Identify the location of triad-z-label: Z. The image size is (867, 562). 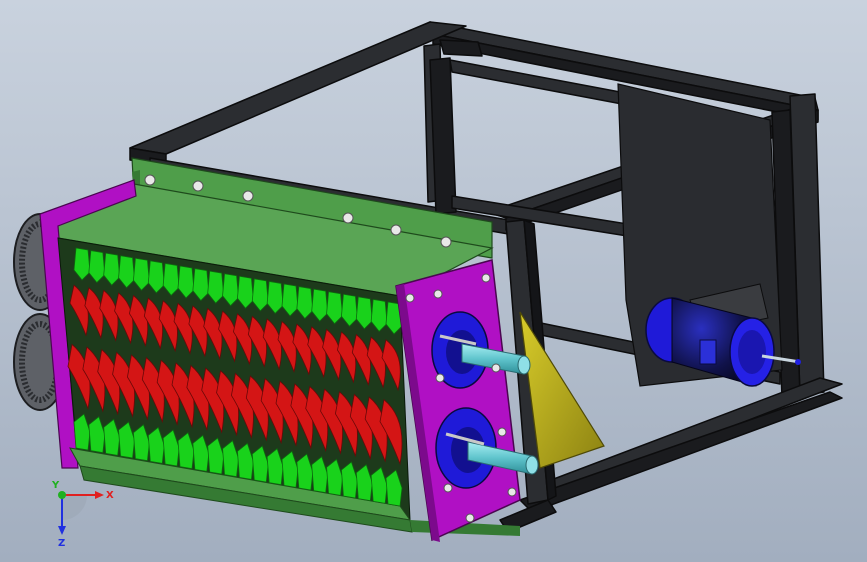
(61, 543).